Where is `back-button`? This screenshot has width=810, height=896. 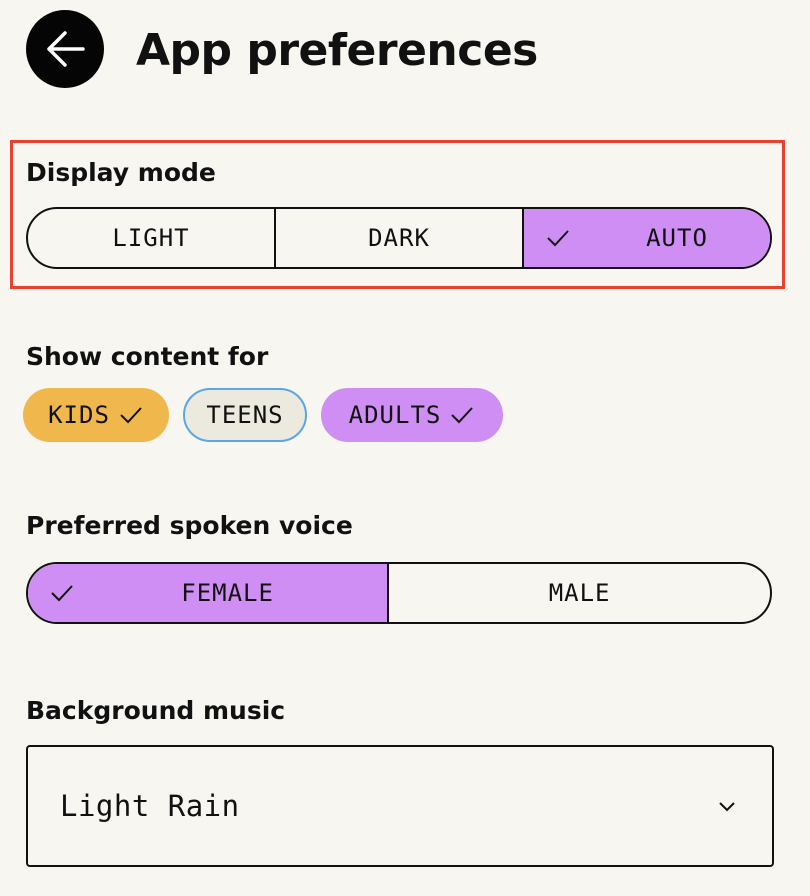 back-button is located at coordinates (65, 49).